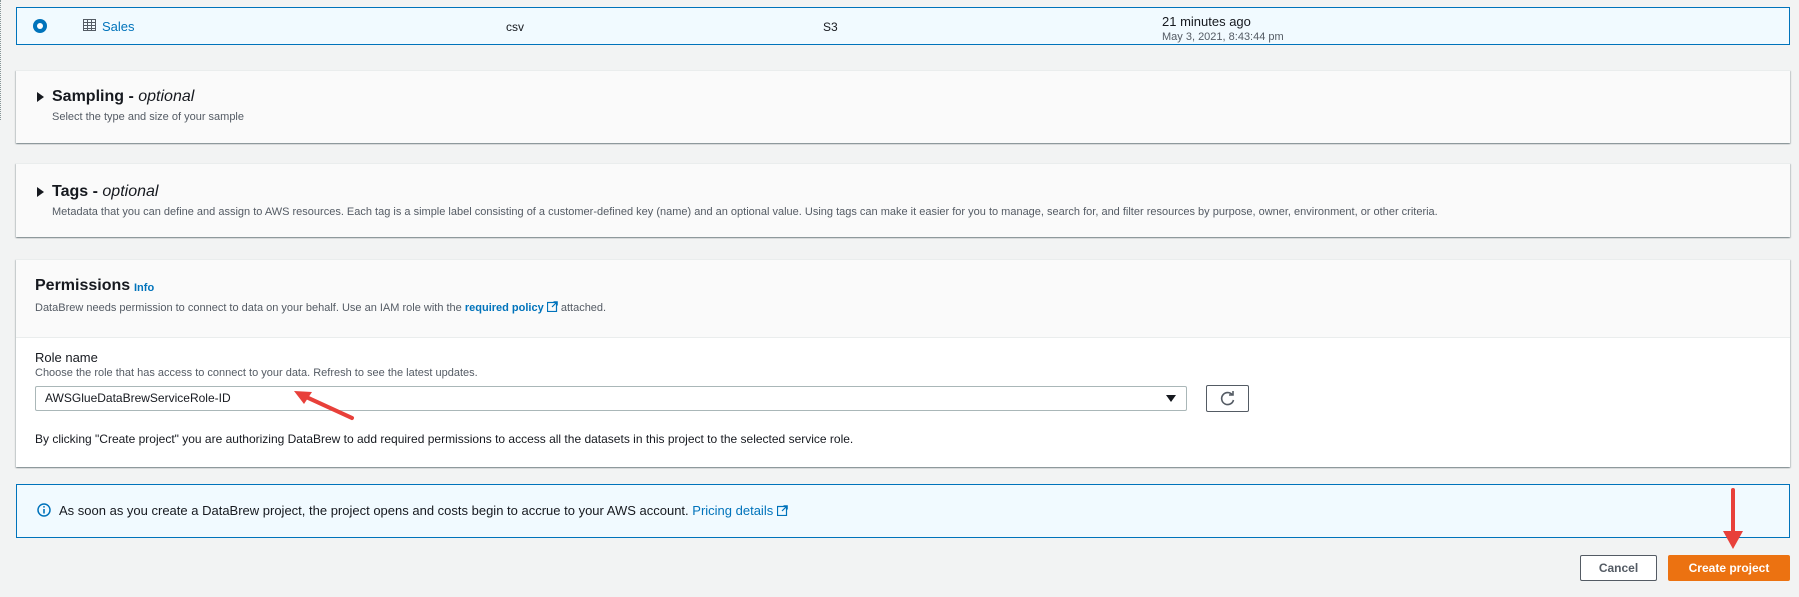 This screenshot has width=1799, height=597. What do you see at coordinates (138, 398) in the screenshot?
I see `role-name-value: AWSGlueDataBrewServiceRole-ID` at bounding box center [138, 398].